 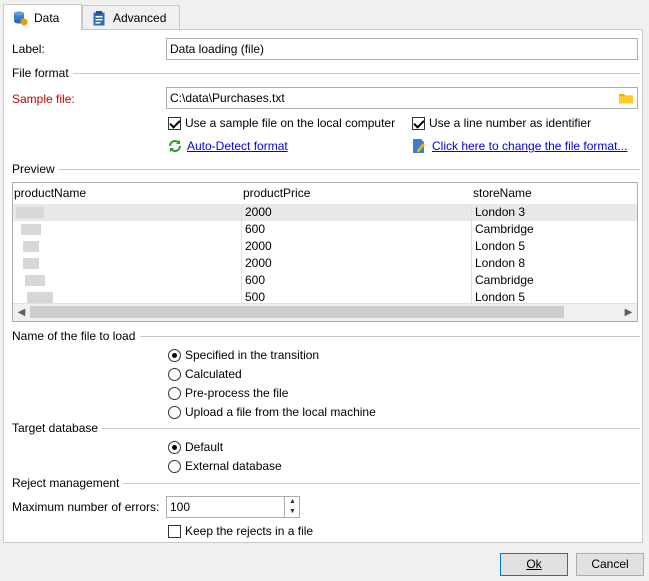 I want to click on file-to-load-title: Name of the file to load, so click(x=76, y=336).